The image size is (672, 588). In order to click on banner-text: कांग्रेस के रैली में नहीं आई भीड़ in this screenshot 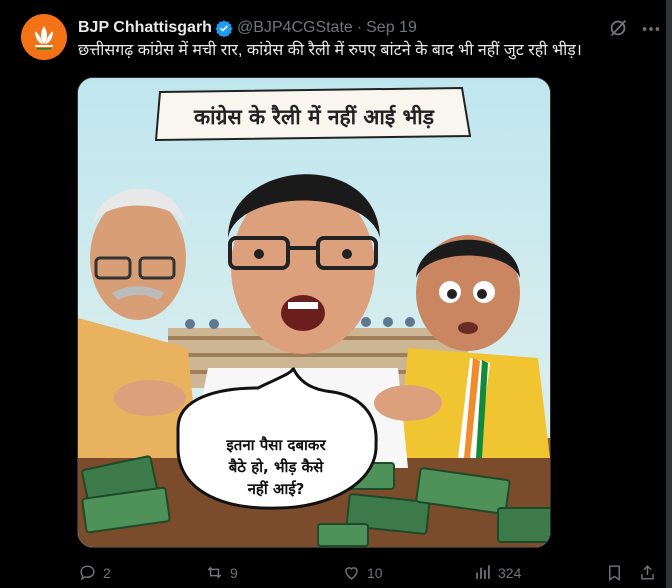, I will do `click(314, 116)`.